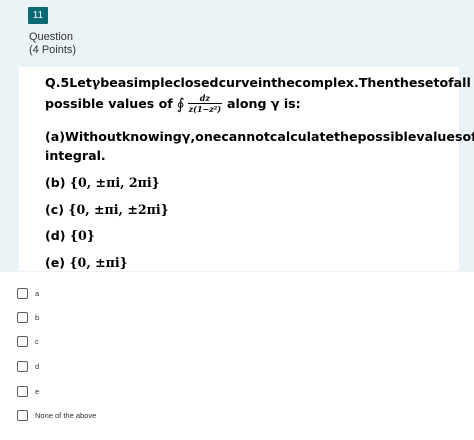 This screenshot has width=474, height=440. What do you see at coordinates (238, 82) in the screenshot?
I see `stem-word: curve` at bounding box center [238, 82].